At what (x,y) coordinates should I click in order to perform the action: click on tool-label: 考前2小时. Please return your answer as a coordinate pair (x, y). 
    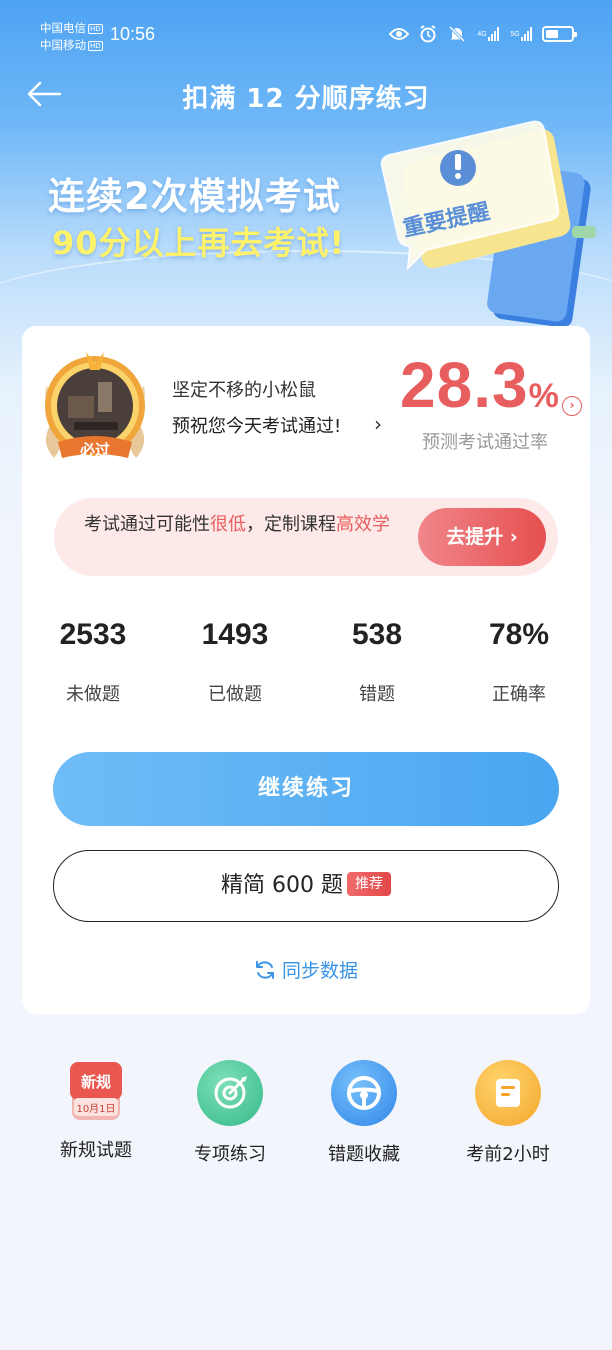
    Looking at the image, I should click on (508, 1154).